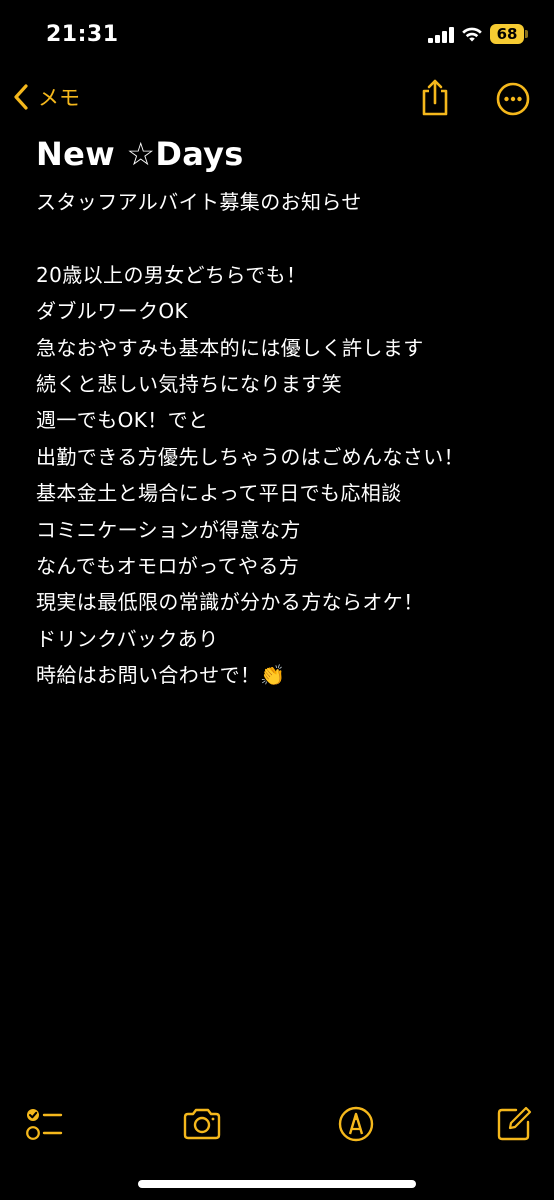  Describe the element at coordinates (281, 154) in the screenshot. I see `note-title: New ☆Days` at that location.